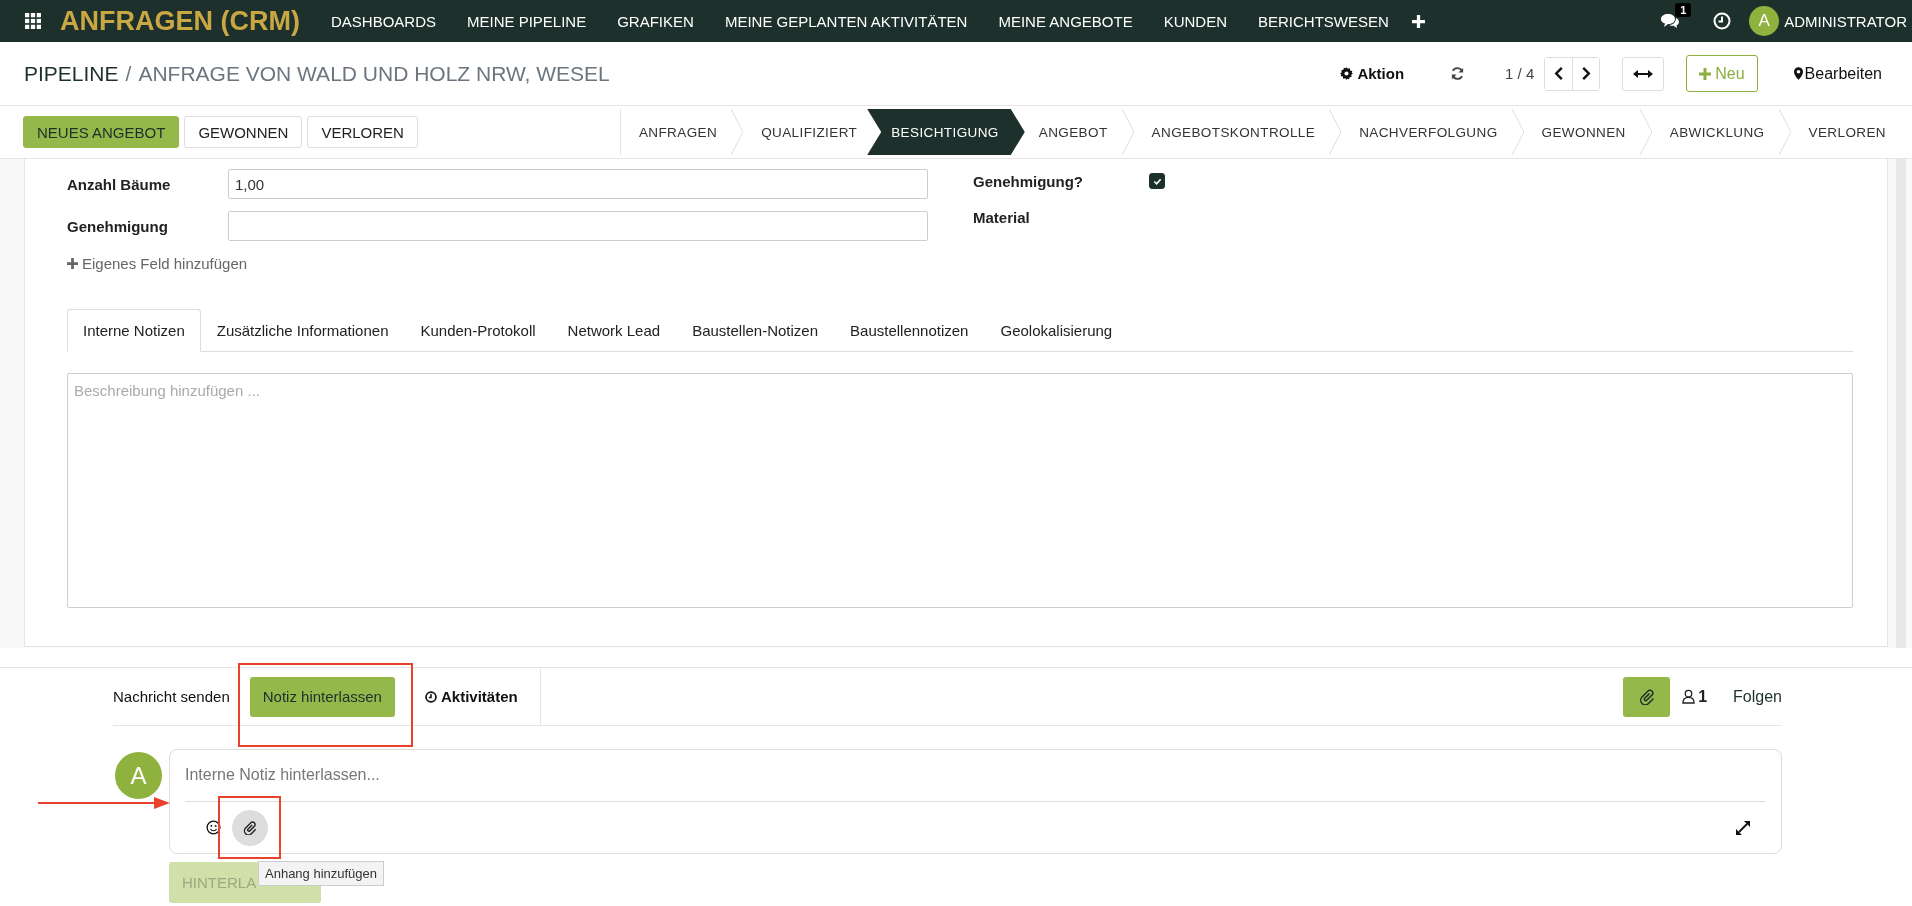  What do you see at coordinates (1743, 827) in the screenshot?
I see `expand-icon` at bounding box center [1743, 827].